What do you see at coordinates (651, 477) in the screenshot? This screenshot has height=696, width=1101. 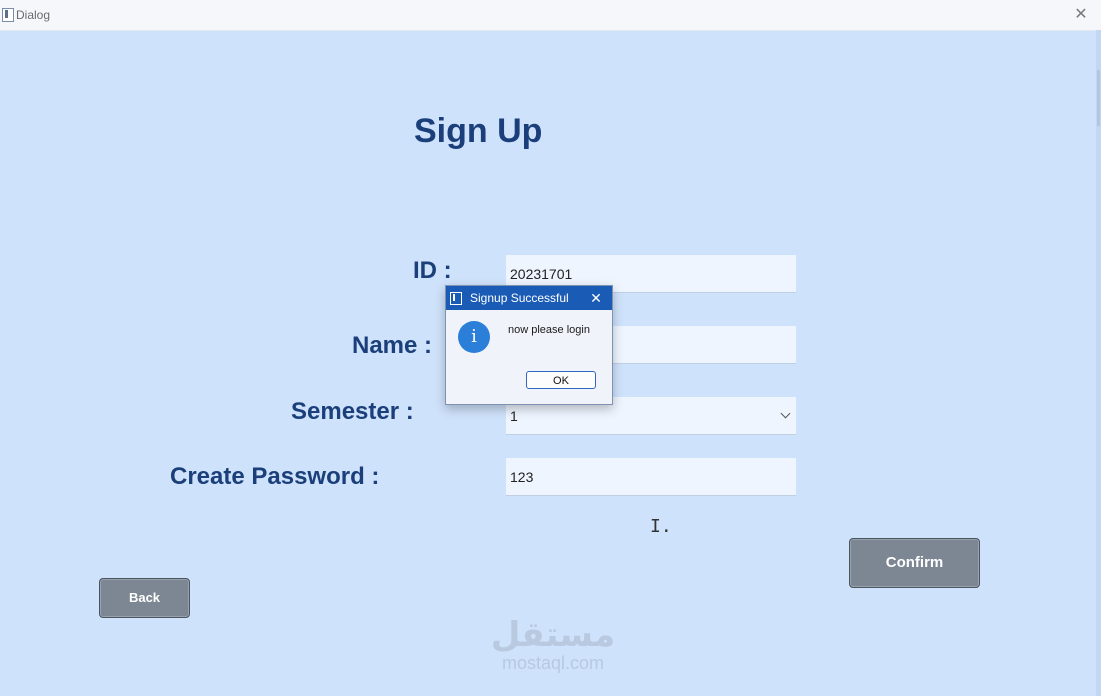 I see `password-field: 123` at bounding box center [651, 477].